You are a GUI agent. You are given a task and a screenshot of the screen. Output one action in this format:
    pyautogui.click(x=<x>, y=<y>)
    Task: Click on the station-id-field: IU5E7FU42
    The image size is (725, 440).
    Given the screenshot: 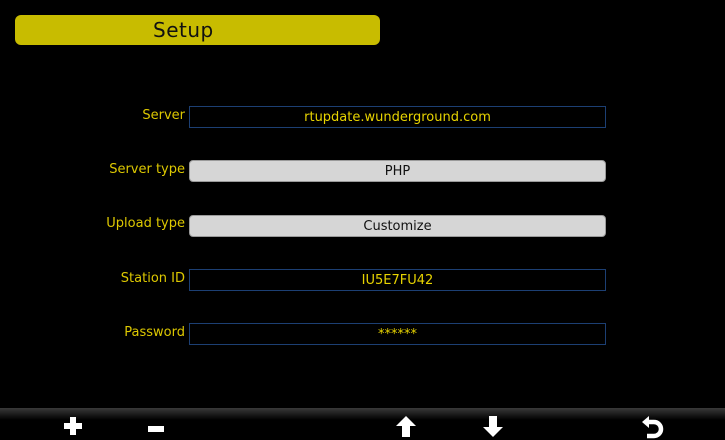 What is the action you would take?
    pyautogui.click(x=397, y=280)
    